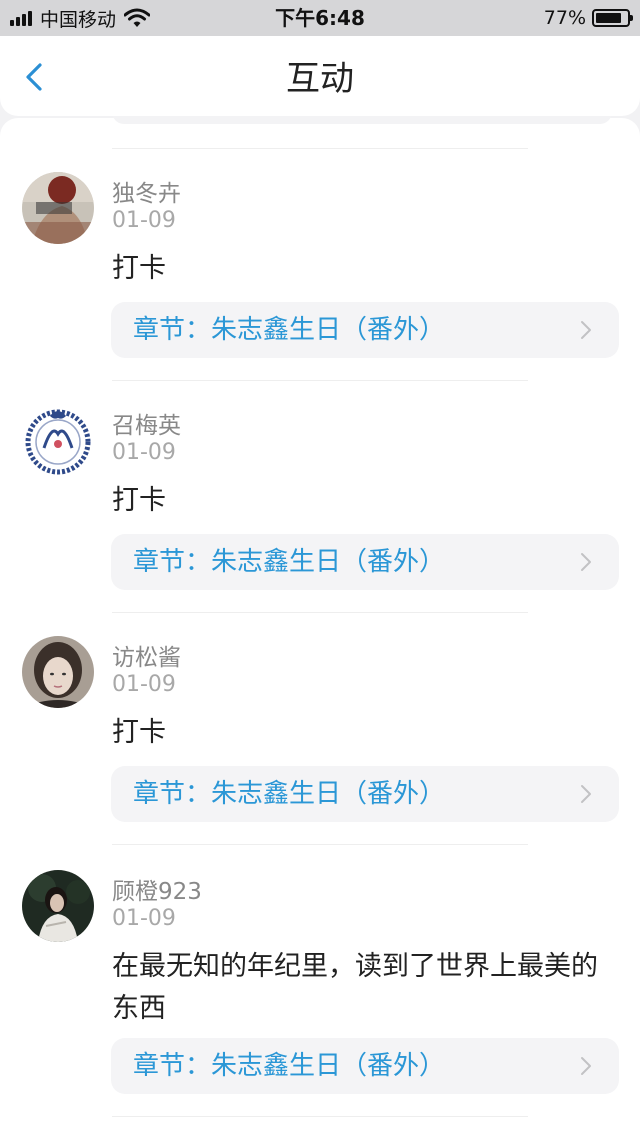 The height and width of the screenshot is (1148, 640). Describe the element at coordinates (320, 18) in the screenshot. I see `status-bar: 中国移动 下午6:48 77%` at that location.